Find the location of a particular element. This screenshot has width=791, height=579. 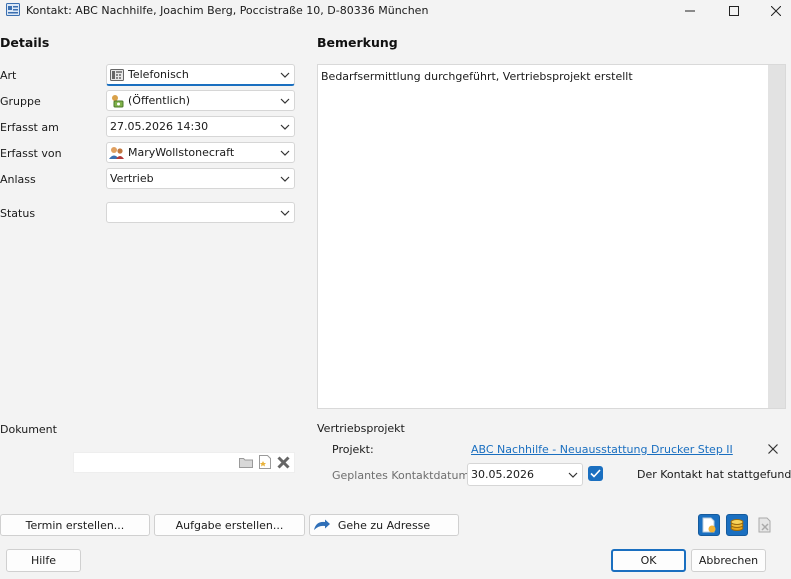

folder-icon is located at coordinates (246, 463).